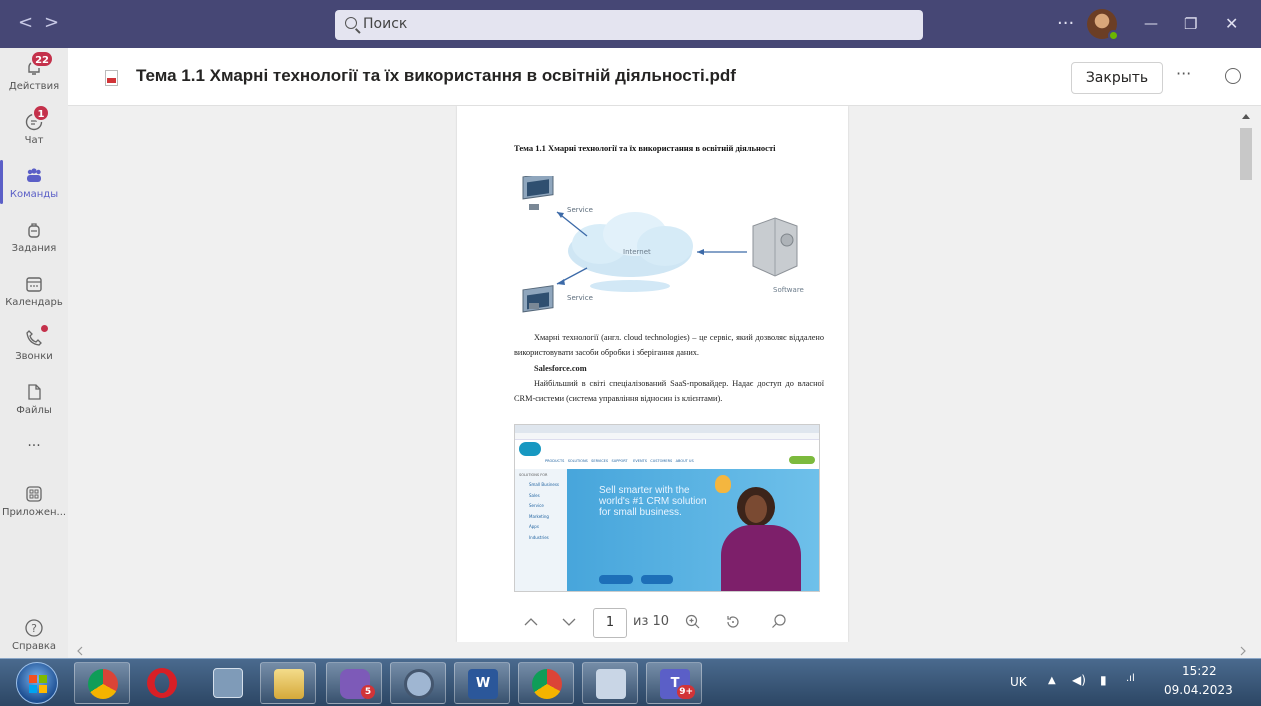 The height and width of the screenshot is (706, 1261). What do you see at coordinates (34, 284) in the screenshot?
I see `calendar-icon` at bounding box center [34, 284].